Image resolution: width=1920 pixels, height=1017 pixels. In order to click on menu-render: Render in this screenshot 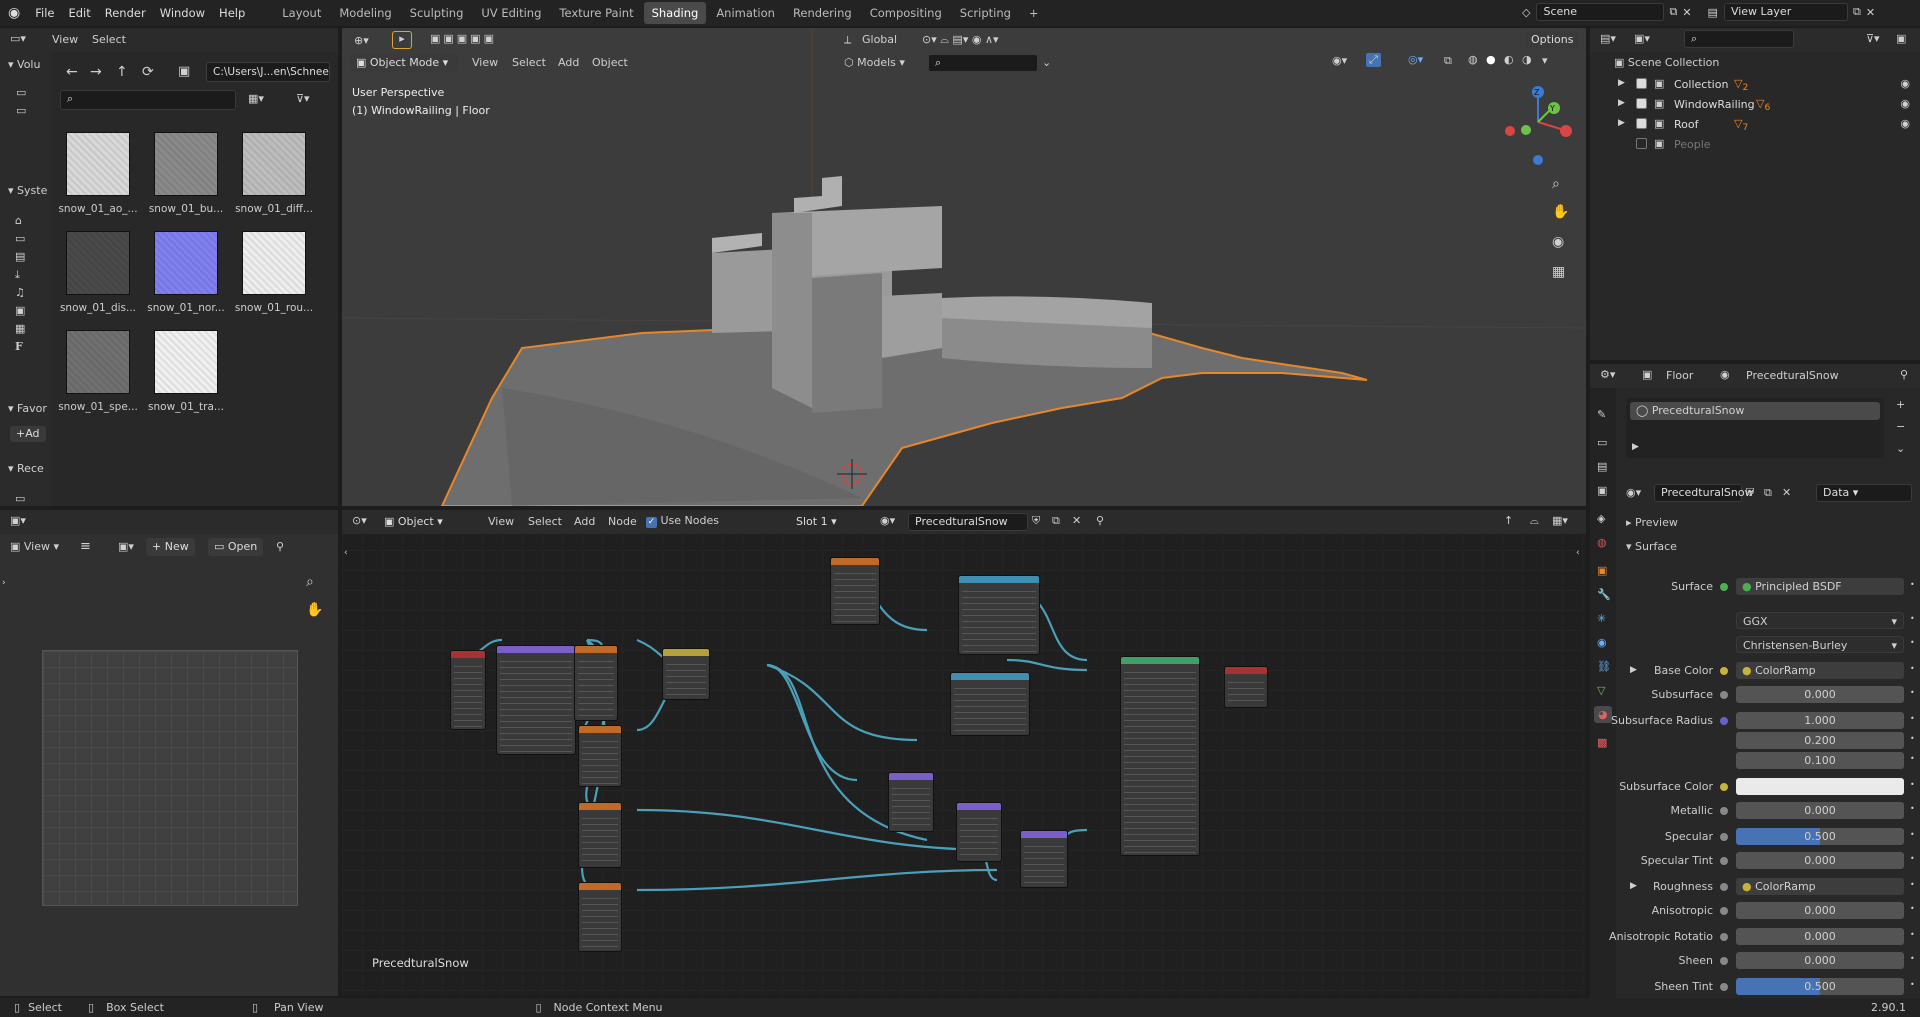, I will do `click(125, 13)`.